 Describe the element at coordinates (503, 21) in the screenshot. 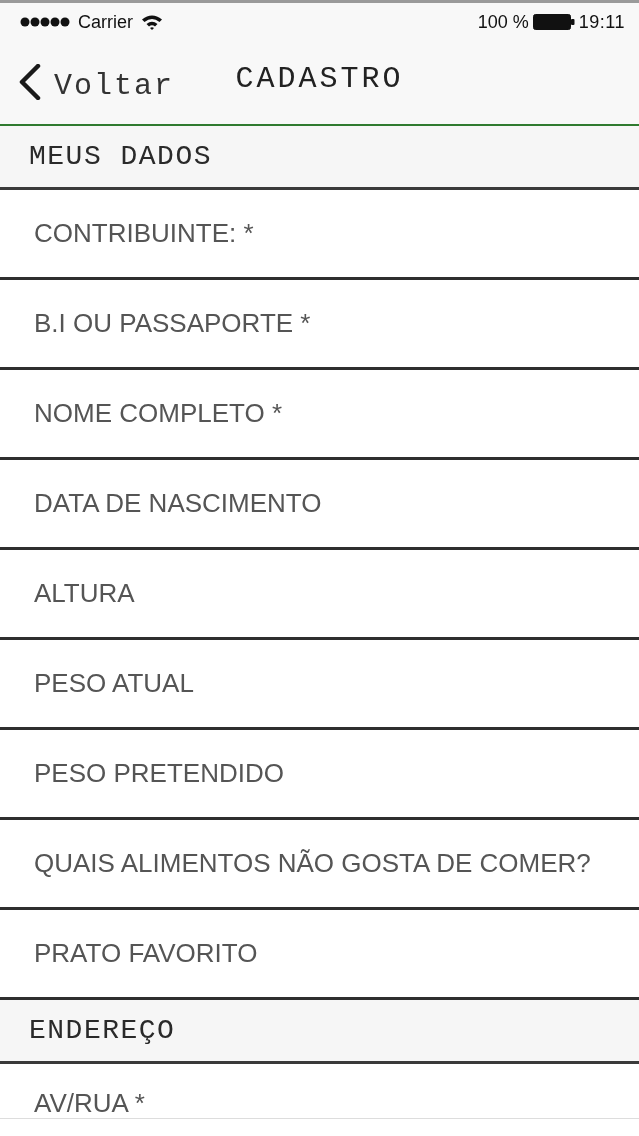

I see `battery-percentage: 100 %` at that location.